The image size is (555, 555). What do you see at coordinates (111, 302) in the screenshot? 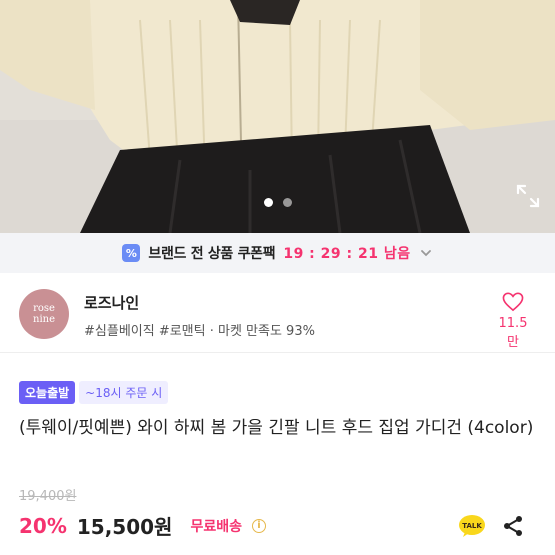
I see `shop-name: 로즈나인` at bounding box center [111, 302].